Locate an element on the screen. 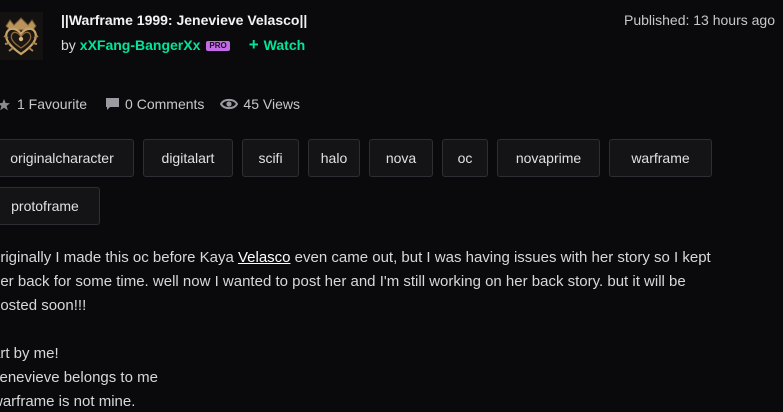 This screenshot has width=783, height=412. favourites-stat: 1 Favourite is located at coordinates (43, 104).